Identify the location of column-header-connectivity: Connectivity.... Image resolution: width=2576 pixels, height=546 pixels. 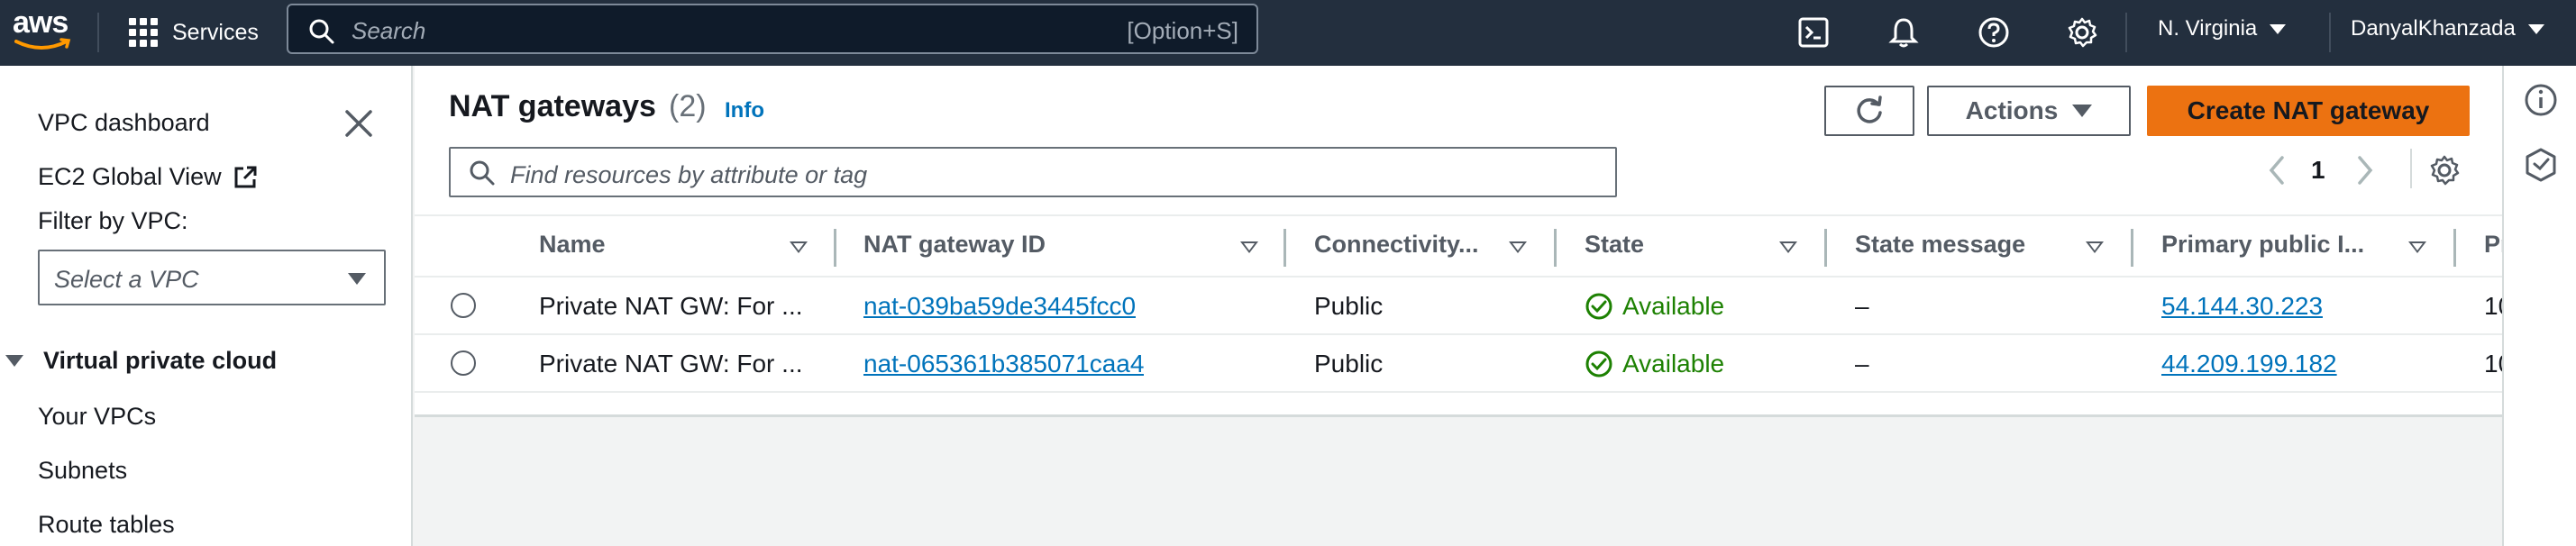
(1396, 245).